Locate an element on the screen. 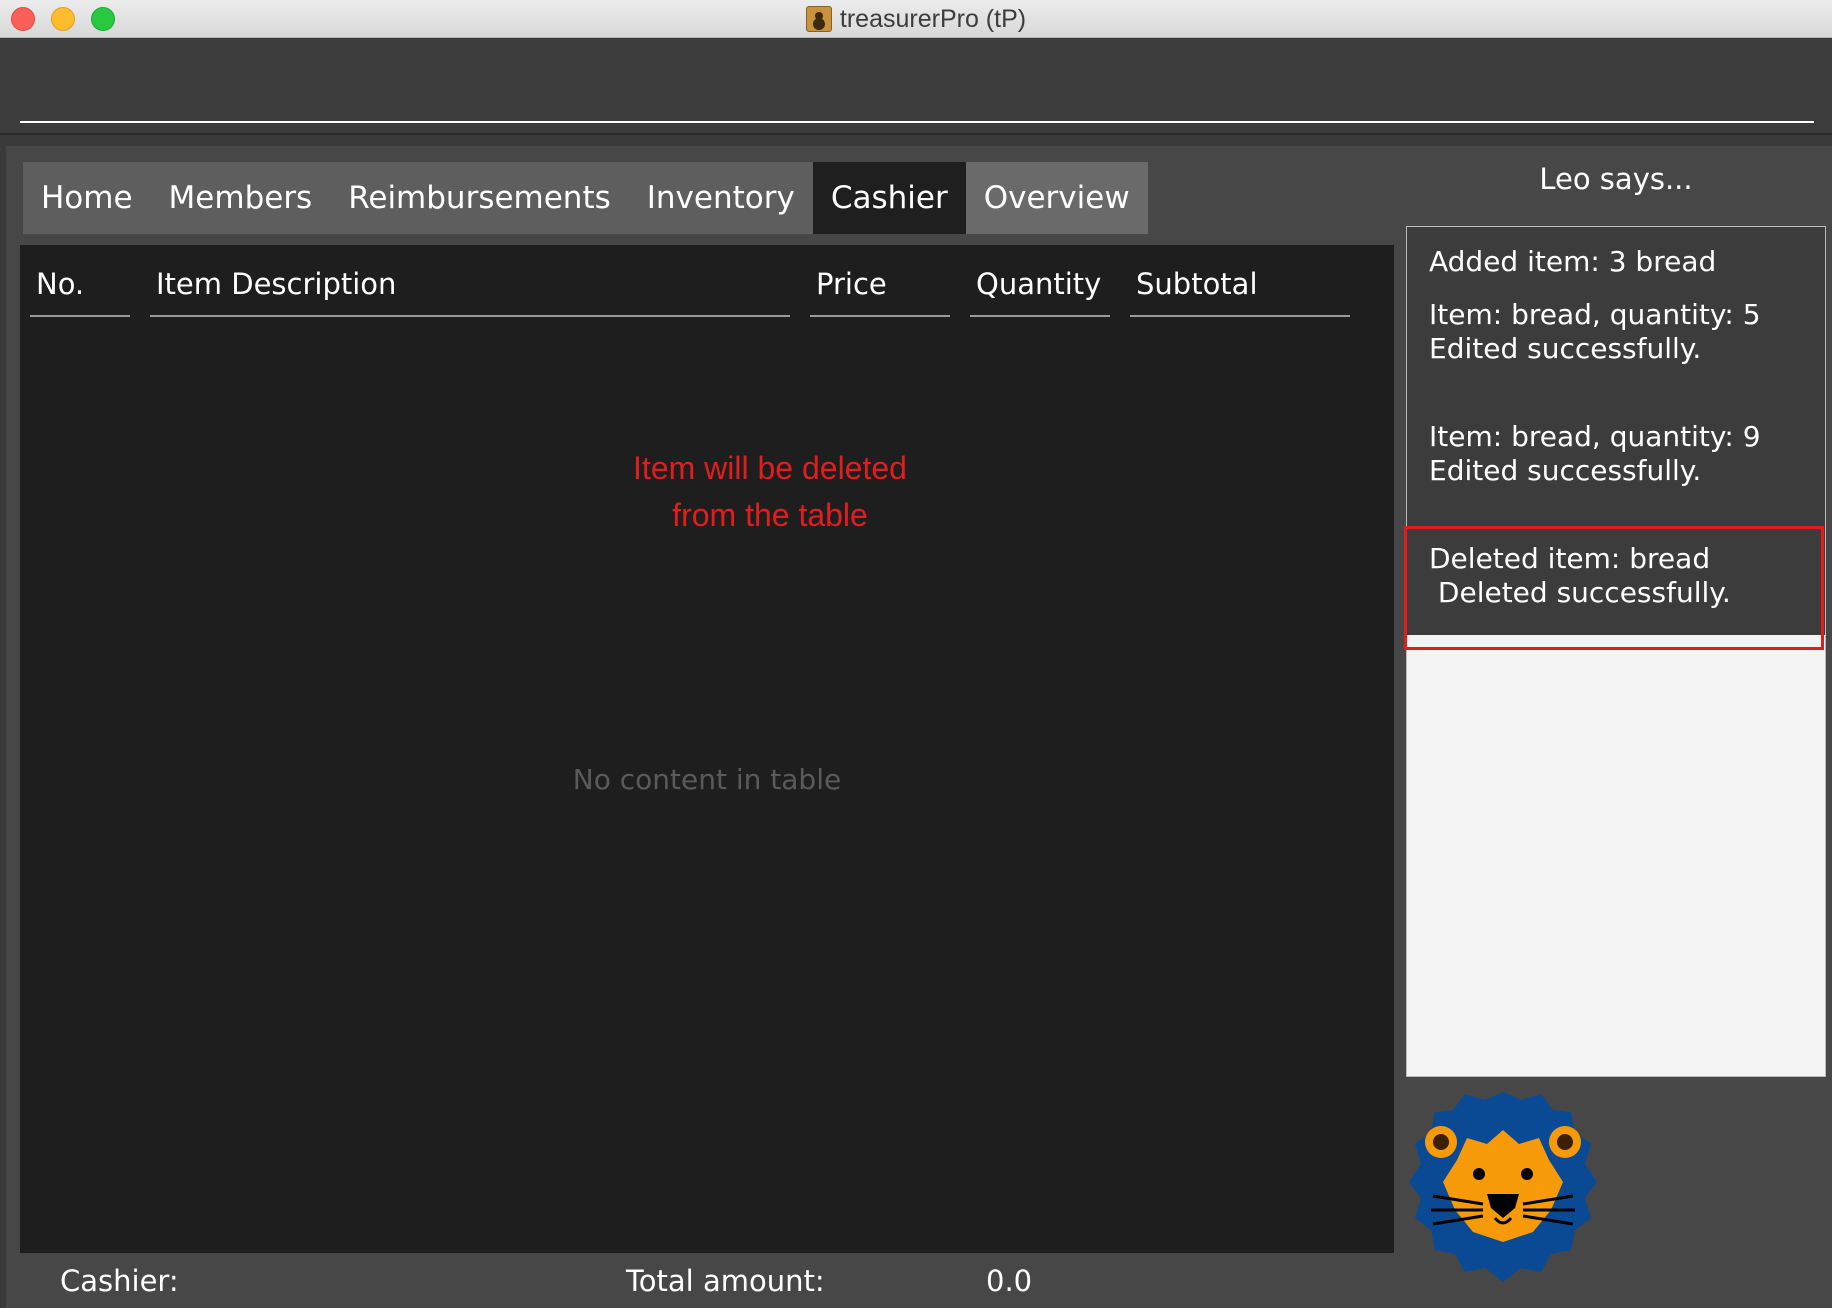 The height and width of the screenshot is (1308, 1832). total-amount-value: 0.0 is located at coordinates (1009, 1281).